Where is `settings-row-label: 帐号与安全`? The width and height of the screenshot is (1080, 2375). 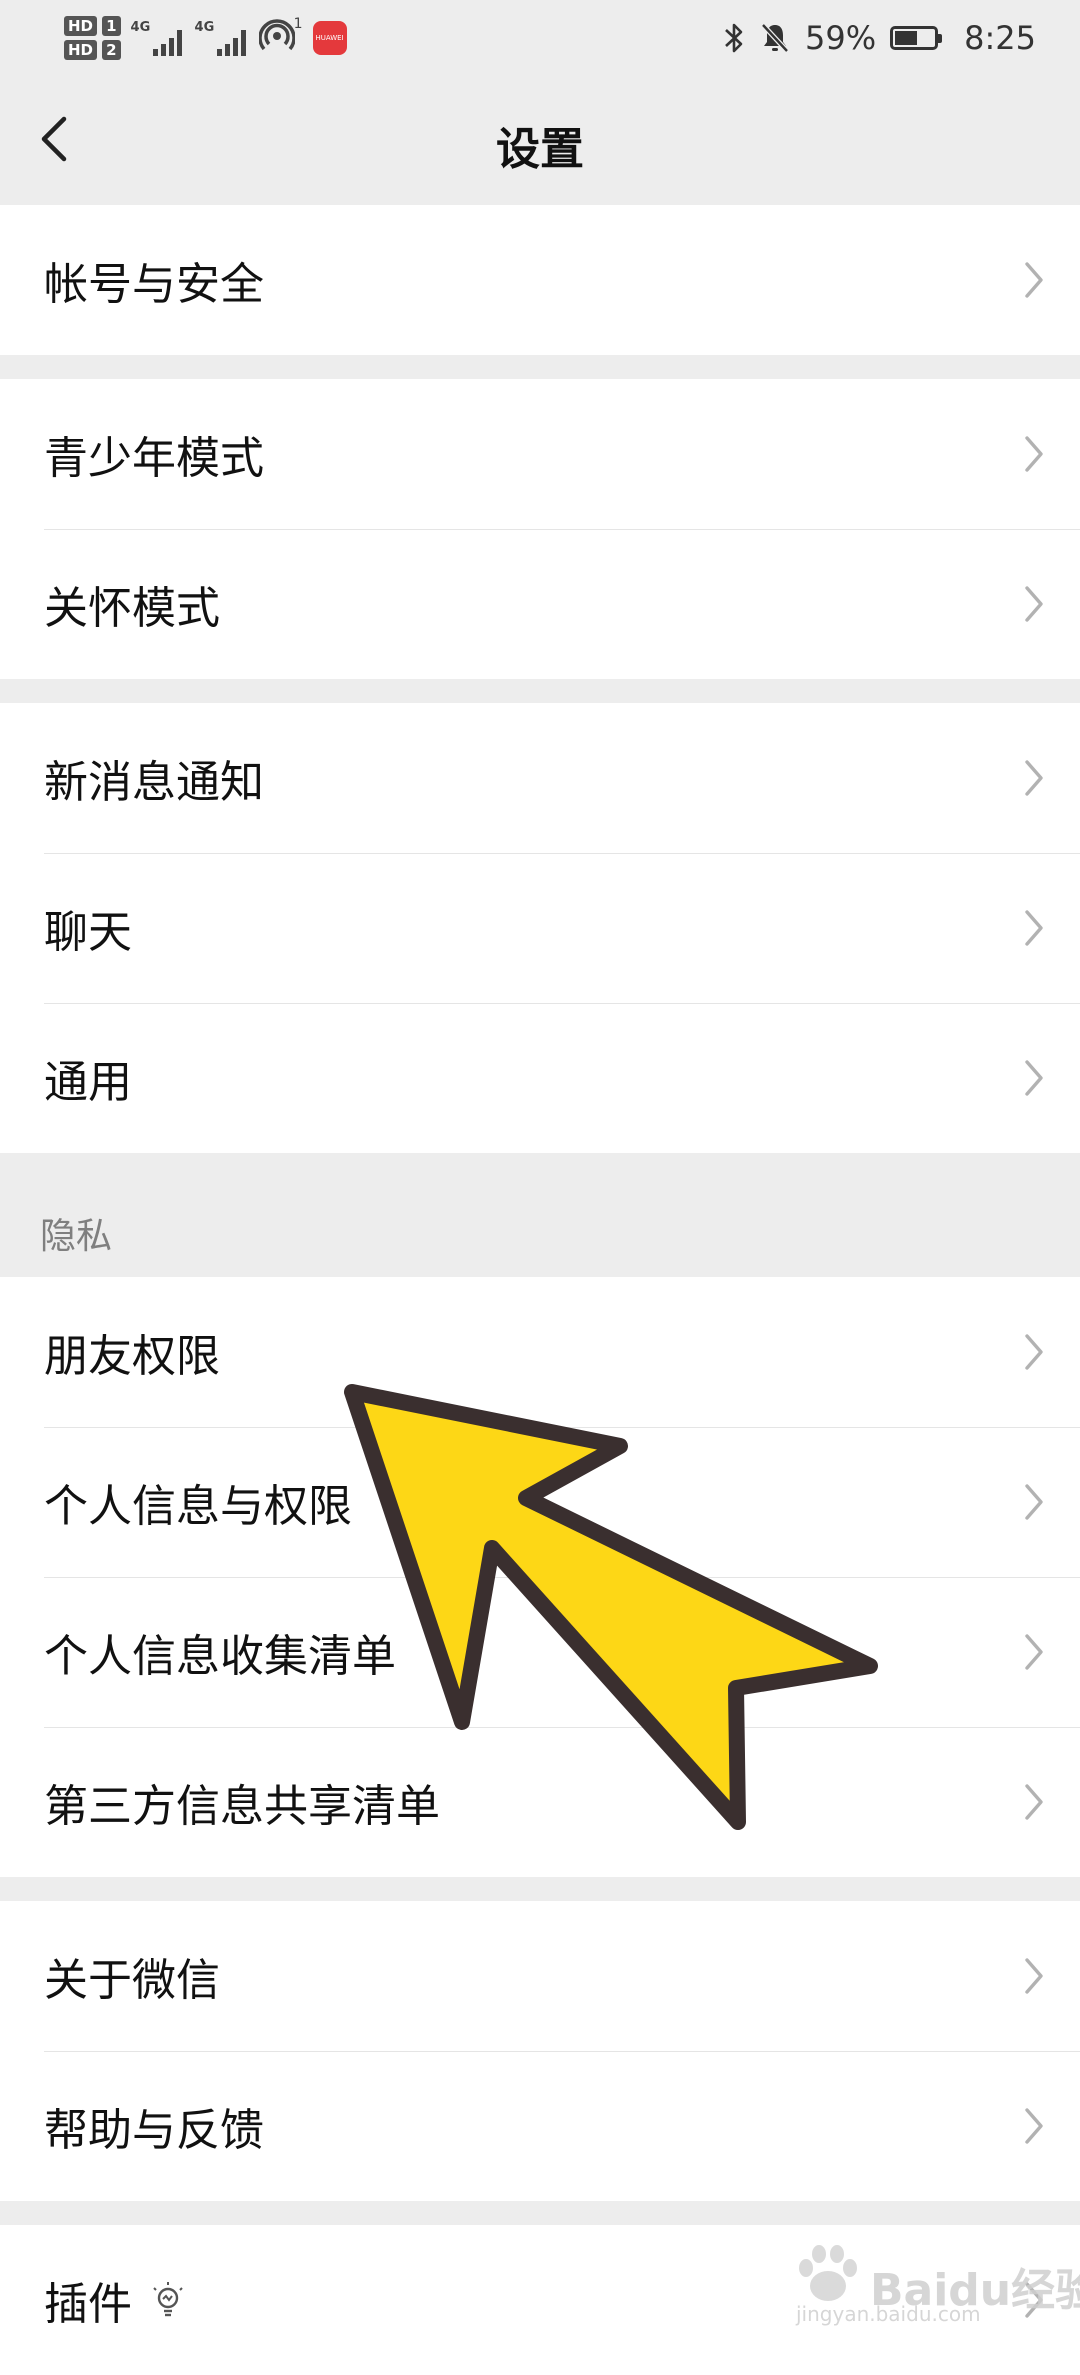
settings-row-label: 帐号与安全 is located at coordinates (154, 284).